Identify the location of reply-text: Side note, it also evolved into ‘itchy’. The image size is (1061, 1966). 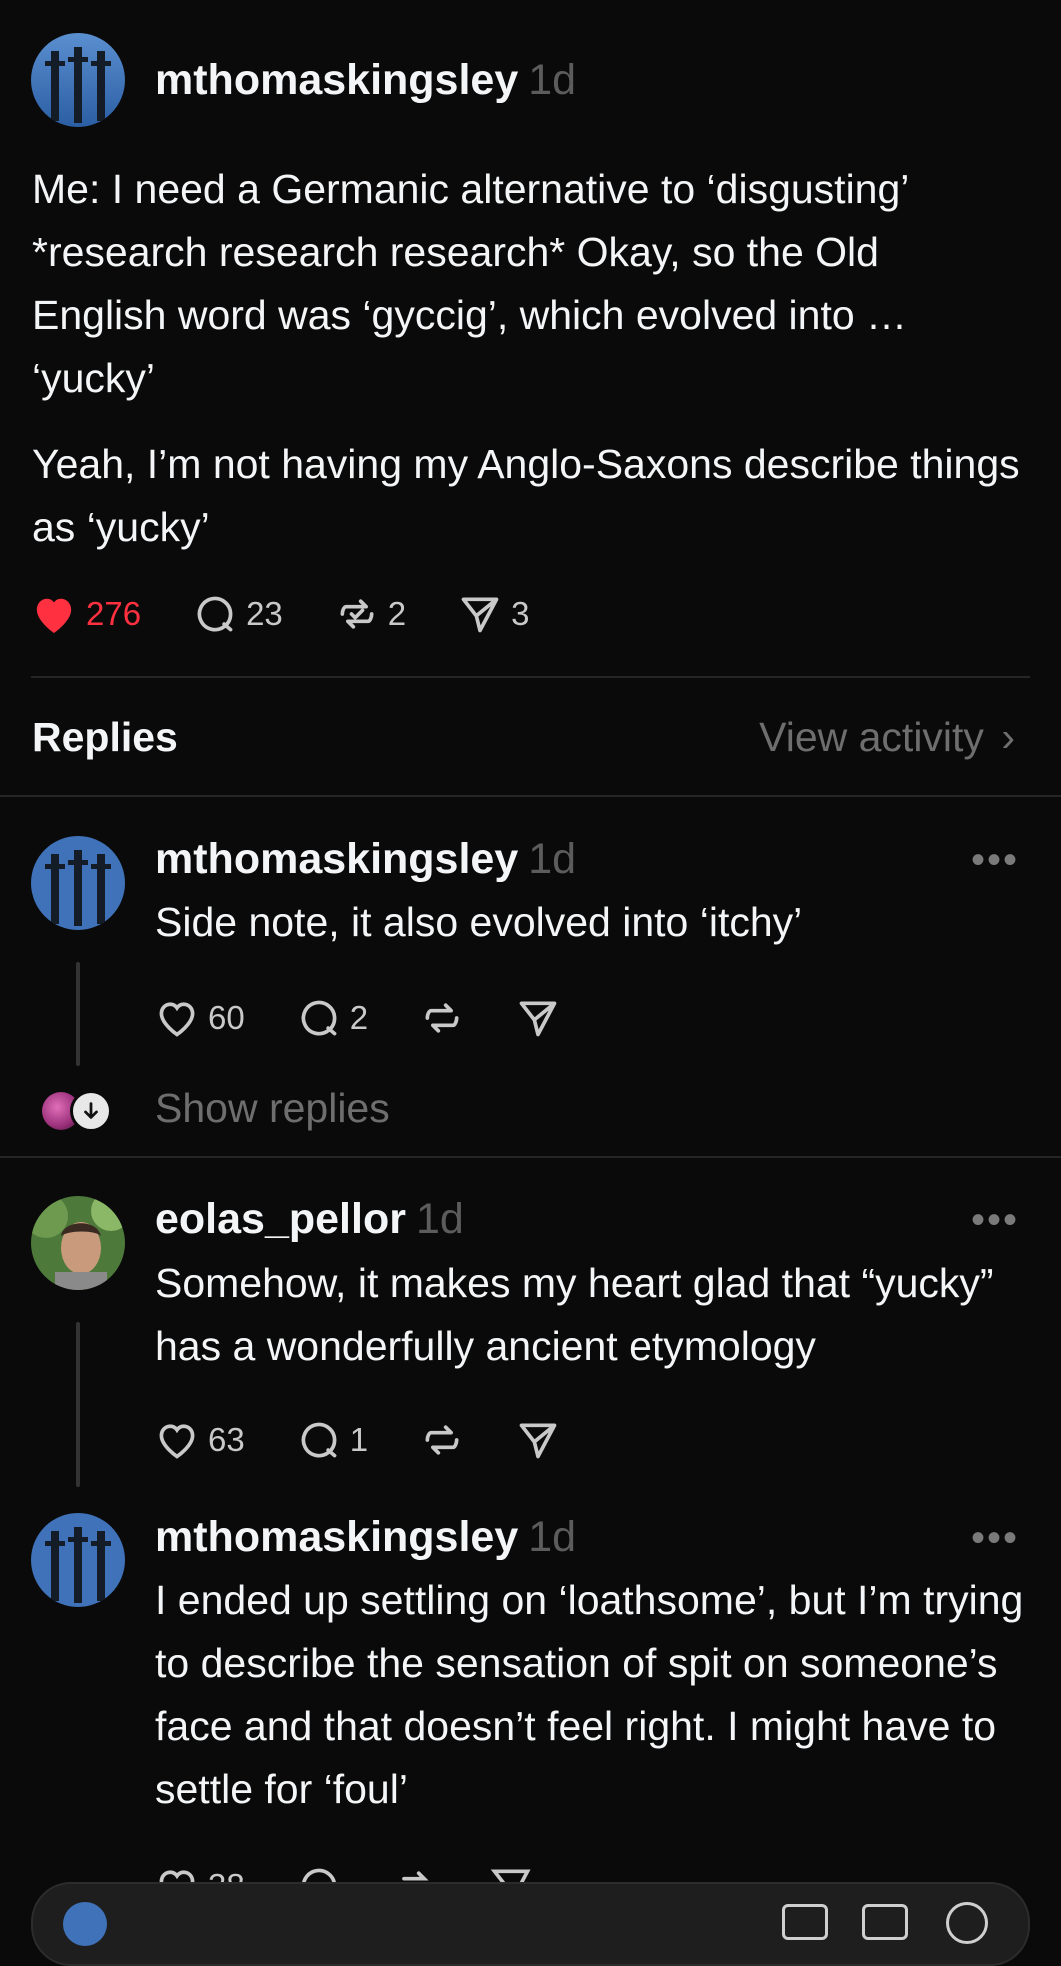
(479, 922).